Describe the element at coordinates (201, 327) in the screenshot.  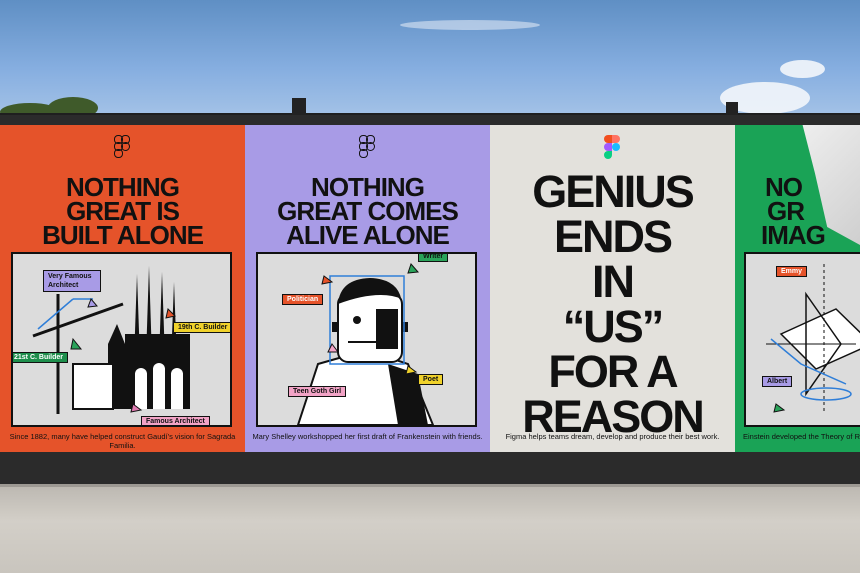
I see `tag-19th-c-builder: 19th C. Builder` at that location.